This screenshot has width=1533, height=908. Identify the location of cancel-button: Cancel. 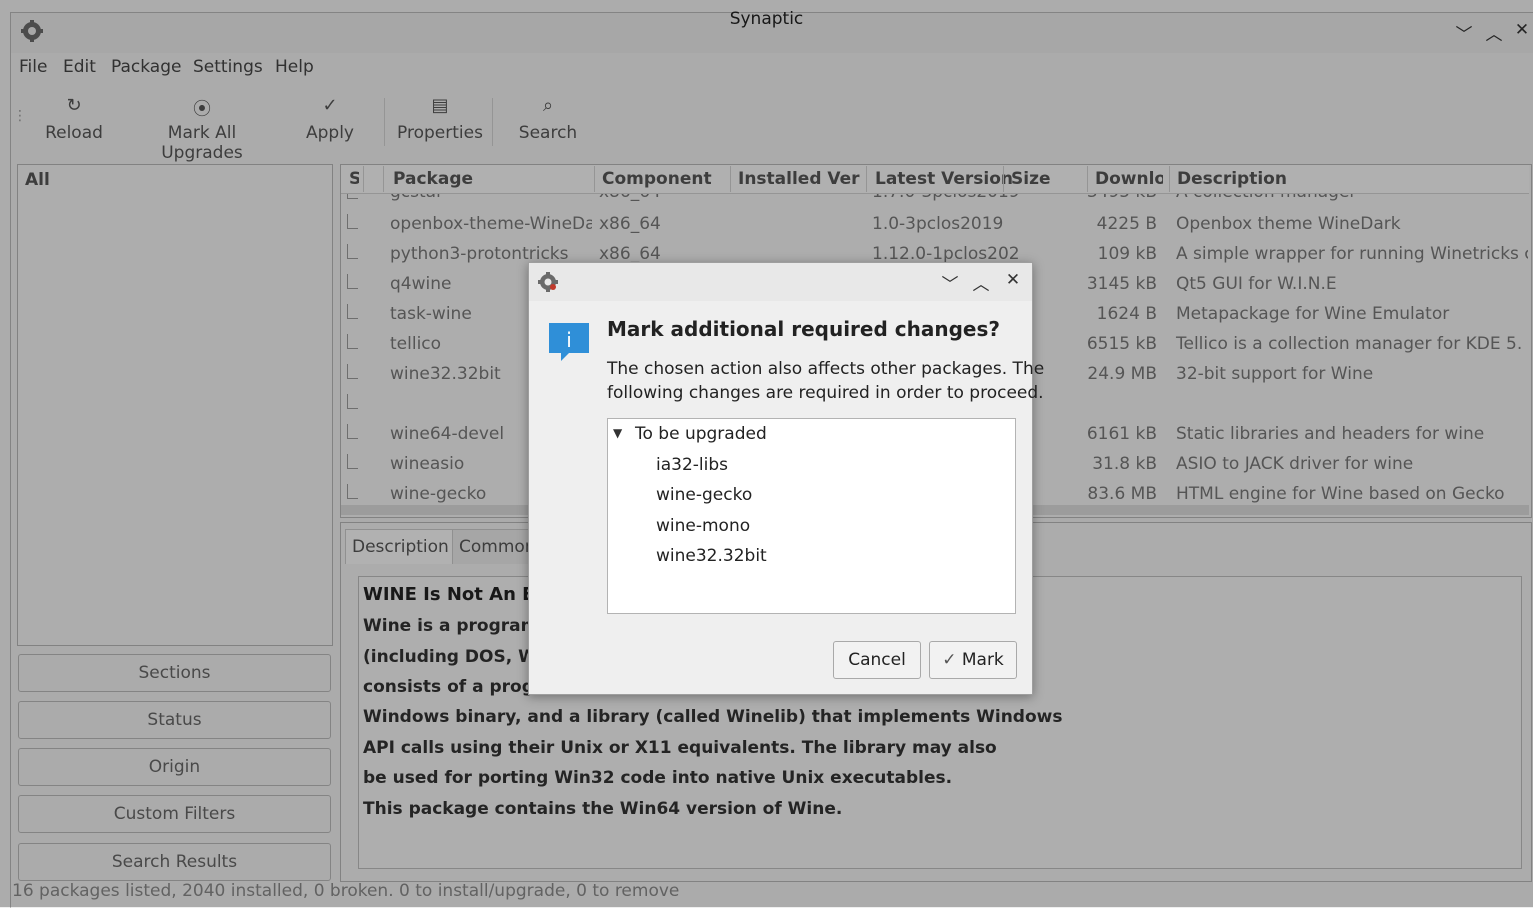
(877, 660).